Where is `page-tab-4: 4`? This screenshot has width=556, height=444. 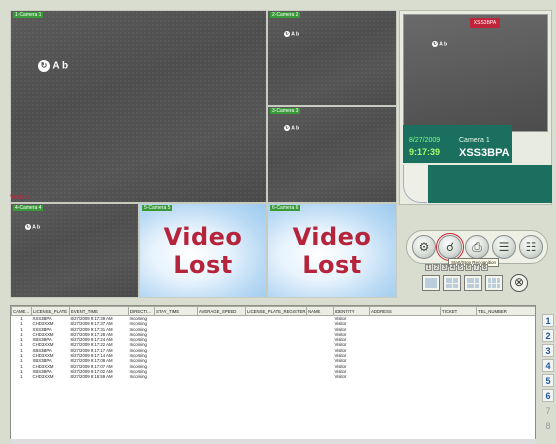 page-tab-4: 4 is located at coordinates (548, 365).